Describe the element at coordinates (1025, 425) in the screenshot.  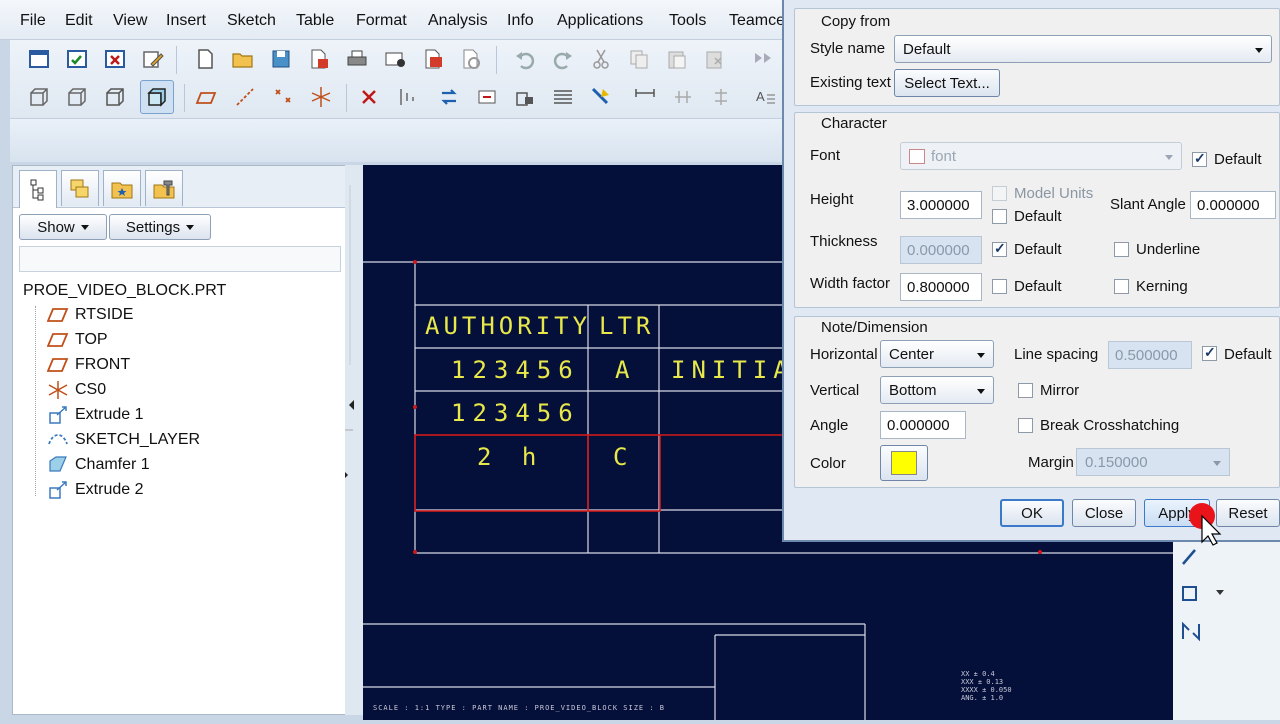
I see `break-crosshatching-checkbox` at that location.